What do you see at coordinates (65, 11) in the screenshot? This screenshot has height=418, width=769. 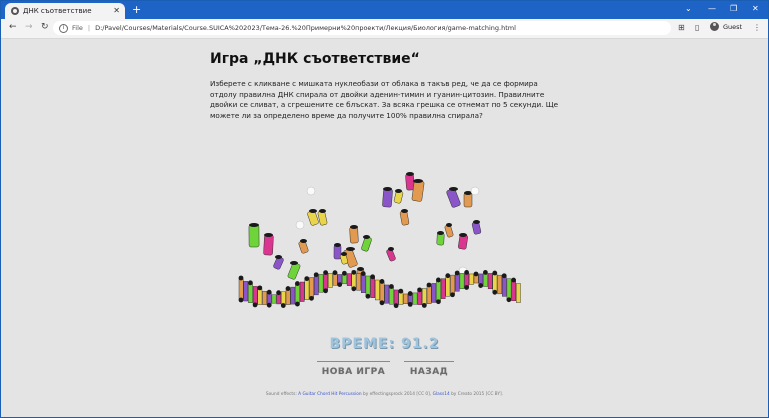 I see `browser-tab: ДНК съответствие ✕` at bounding box center [65, 11].